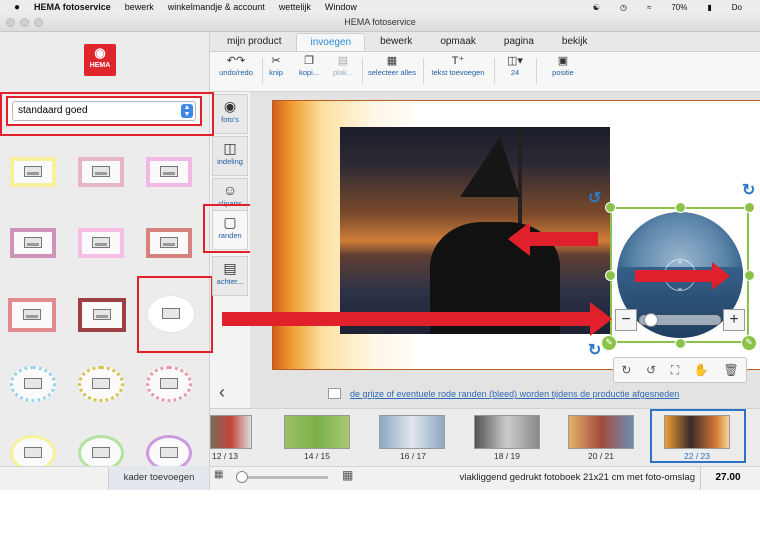  Describe the element at coordinates (225, 456) in the screenshot. I see `page-label: 12 / 13` at that location.